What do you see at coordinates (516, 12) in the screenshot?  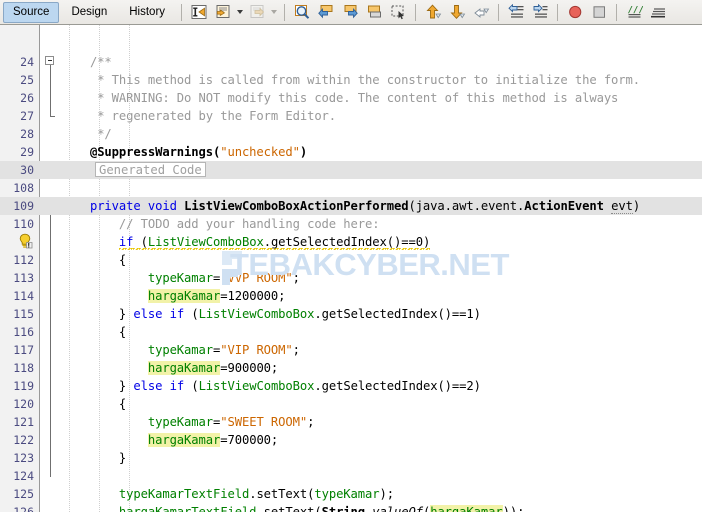 I see `shift-left-icon` at bounding box center [516, 12].